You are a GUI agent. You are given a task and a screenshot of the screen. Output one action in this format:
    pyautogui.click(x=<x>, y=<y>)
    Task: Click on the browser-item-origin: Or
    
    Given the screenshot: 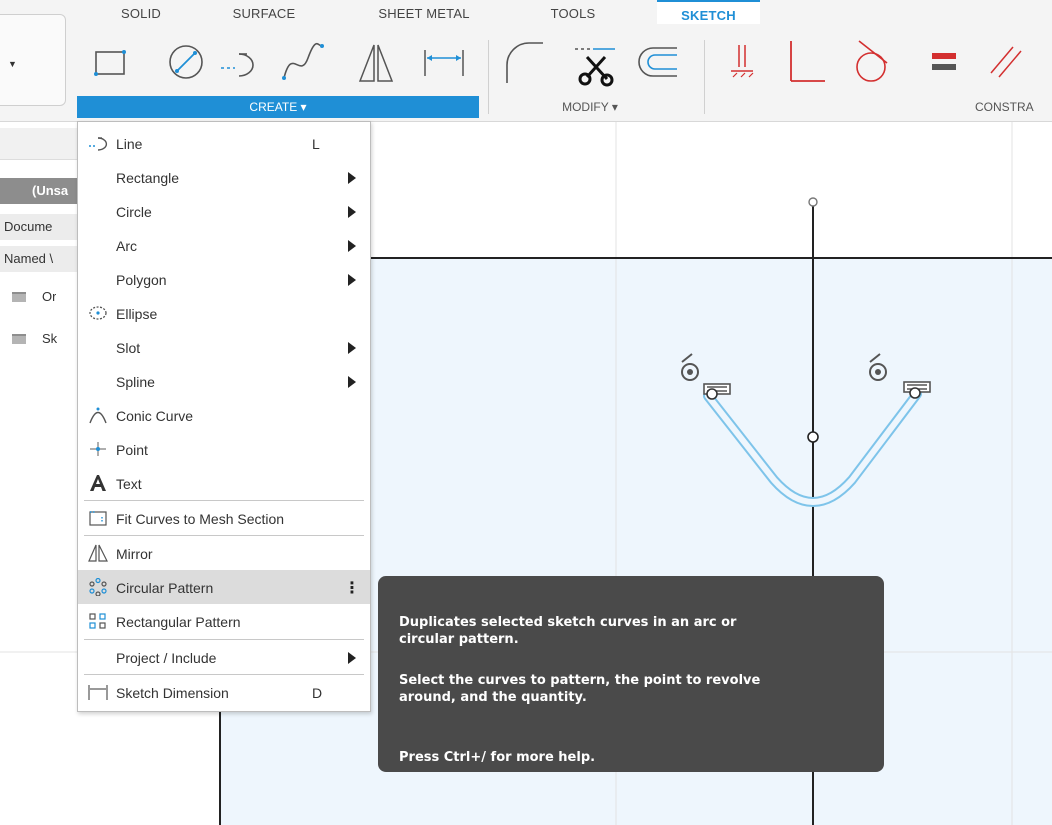 What is the action you would take?
    pyautogui.click(x=28, y=297)
    